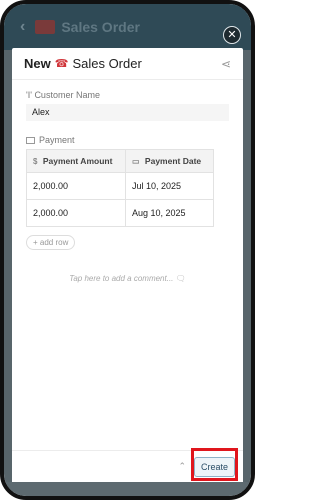  I want to click on table-row: 2,000.00 Jul 10, 2025, so click(120, 186).